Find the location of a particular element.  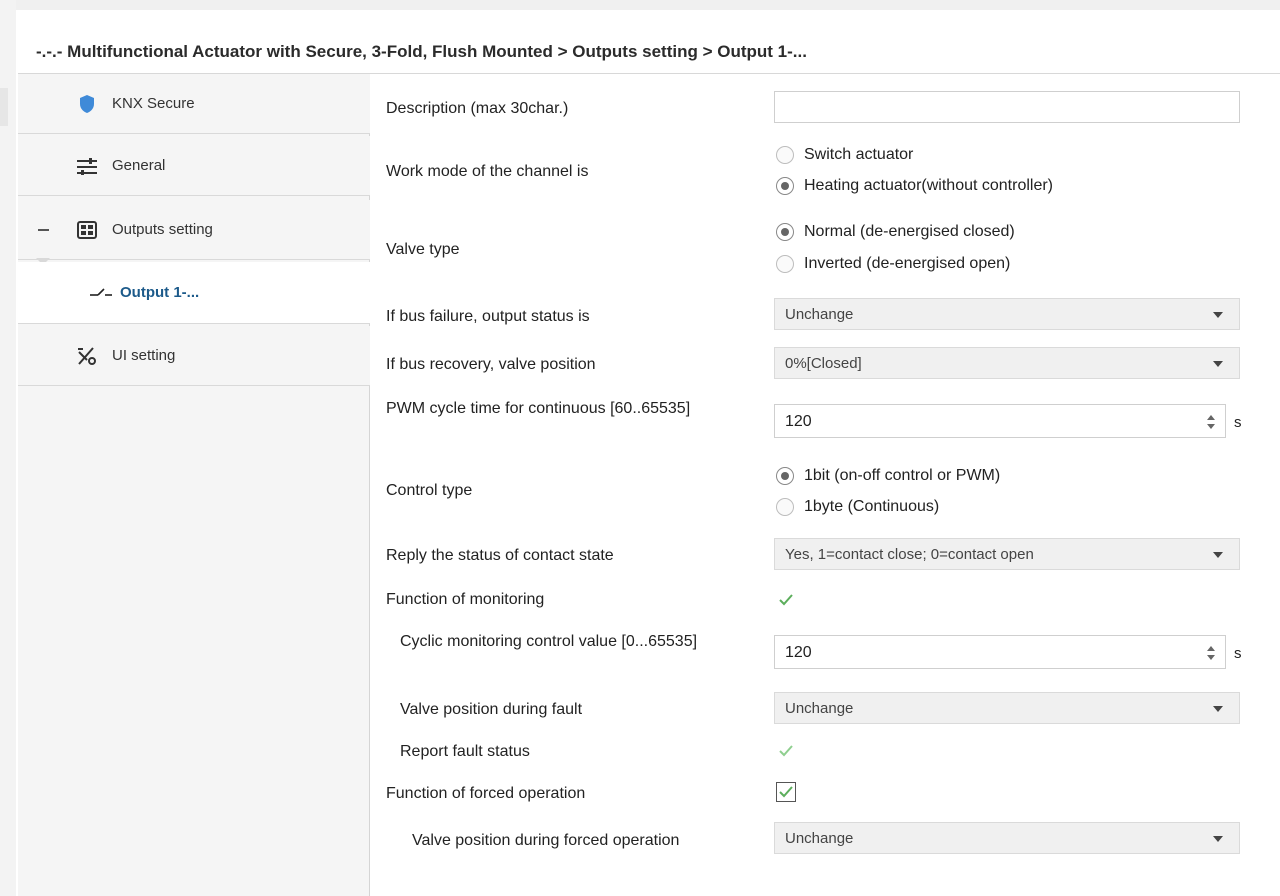

pwm-cycle-stepper: 120 is located at coordinates (1000, 421).